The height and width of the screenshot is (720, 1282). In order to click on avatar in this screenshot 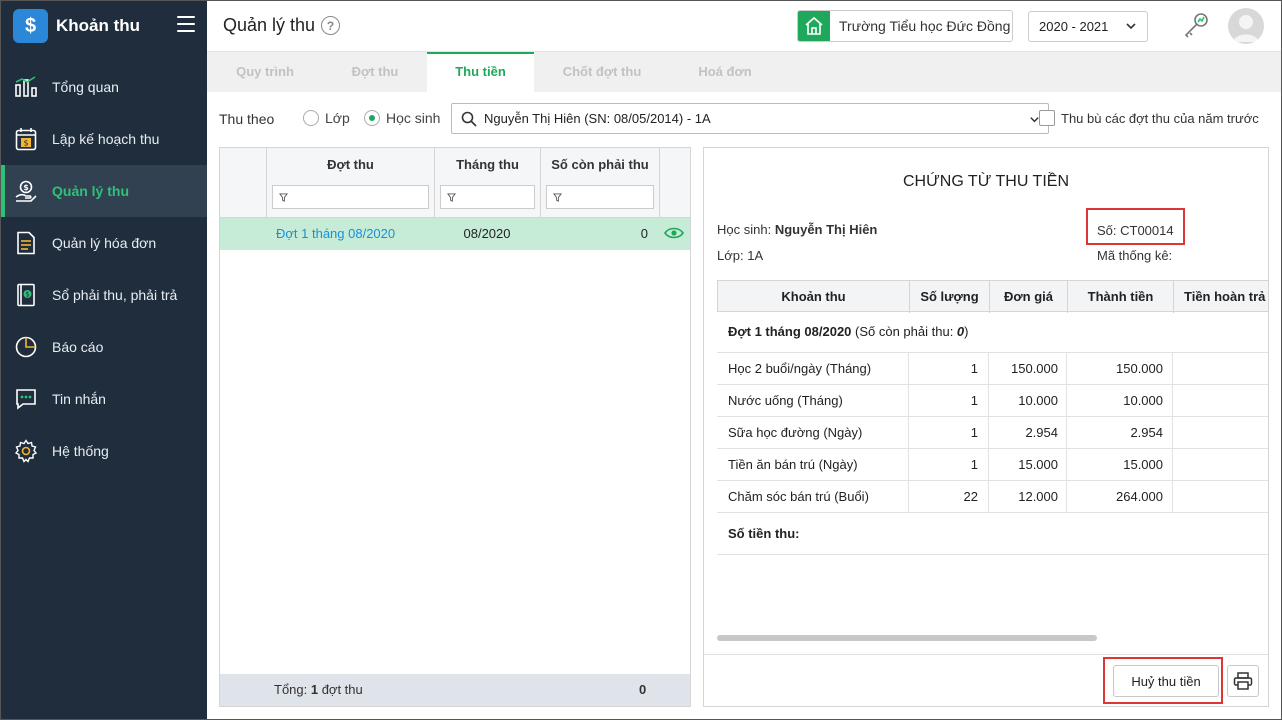, I will do `click(1246, 26)`.